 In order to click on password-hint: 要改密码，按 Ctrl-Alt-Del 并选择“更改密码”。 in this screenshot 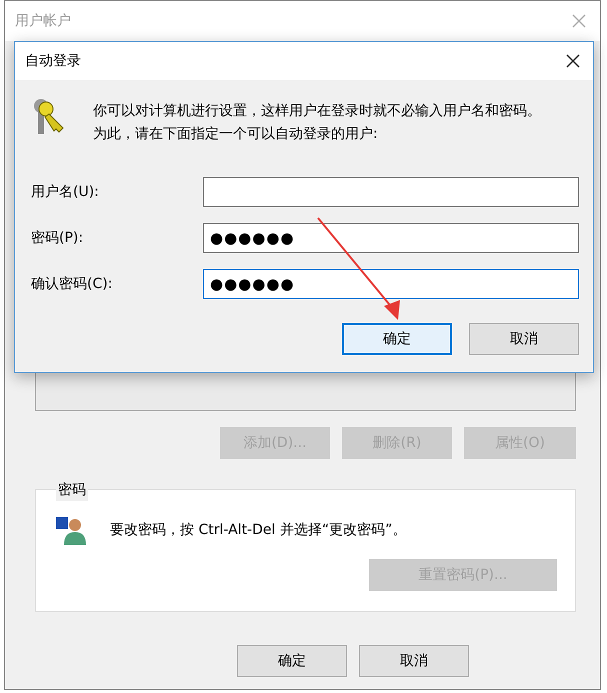, I will do `click(258, 530)`.